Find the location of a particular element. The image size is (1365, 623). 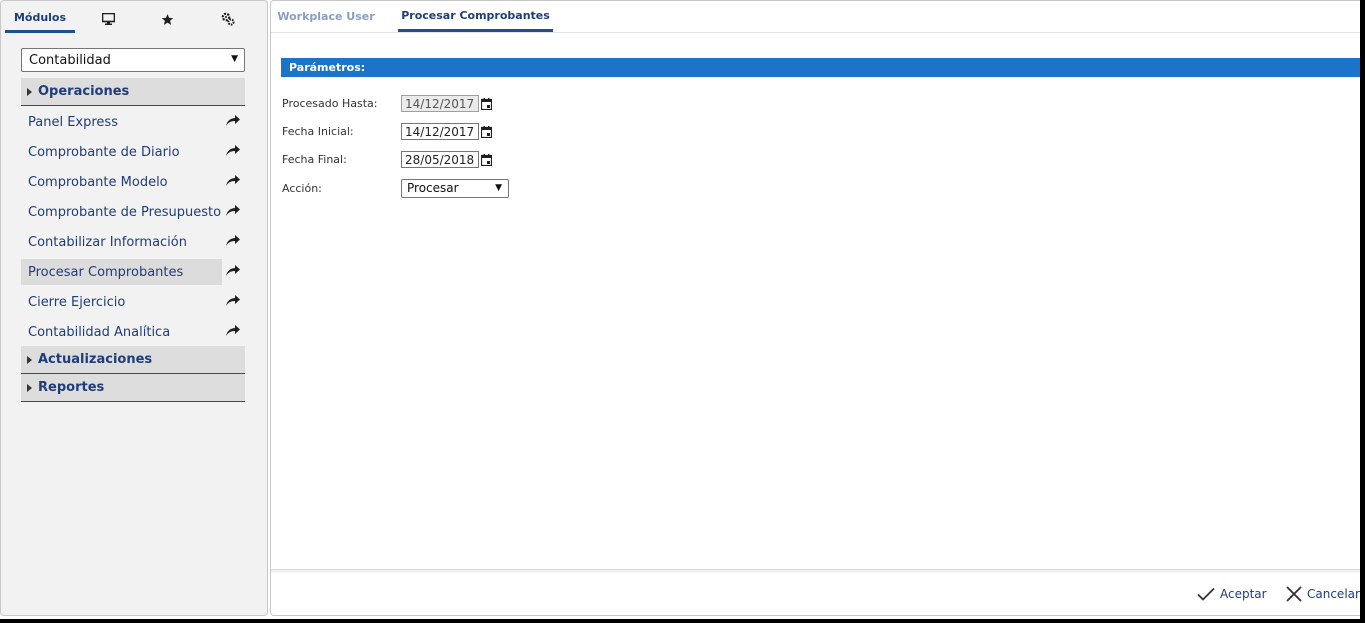

menu-item-procesar-comprobantes: Procesar Comprobantes is located at coordinates (121, 272).